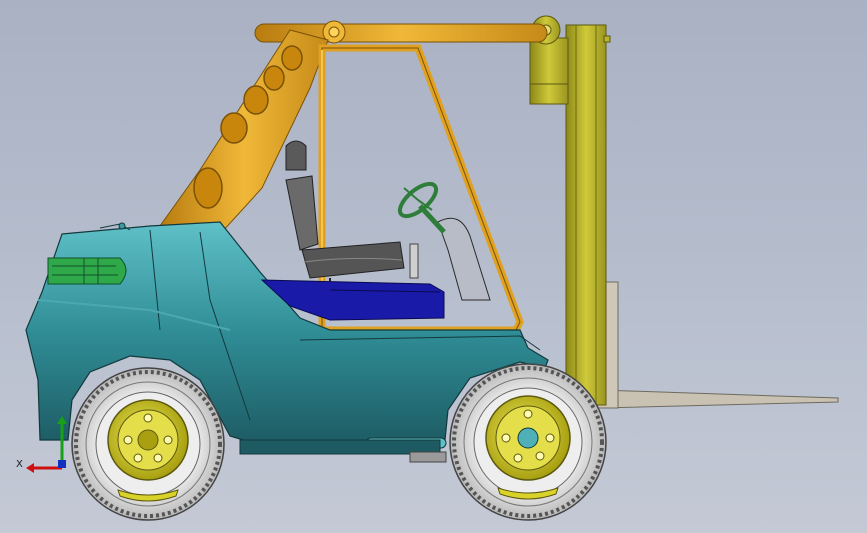 The width and height of the screenshot is (867, 533). I want to click on mast, so click(570, 210).